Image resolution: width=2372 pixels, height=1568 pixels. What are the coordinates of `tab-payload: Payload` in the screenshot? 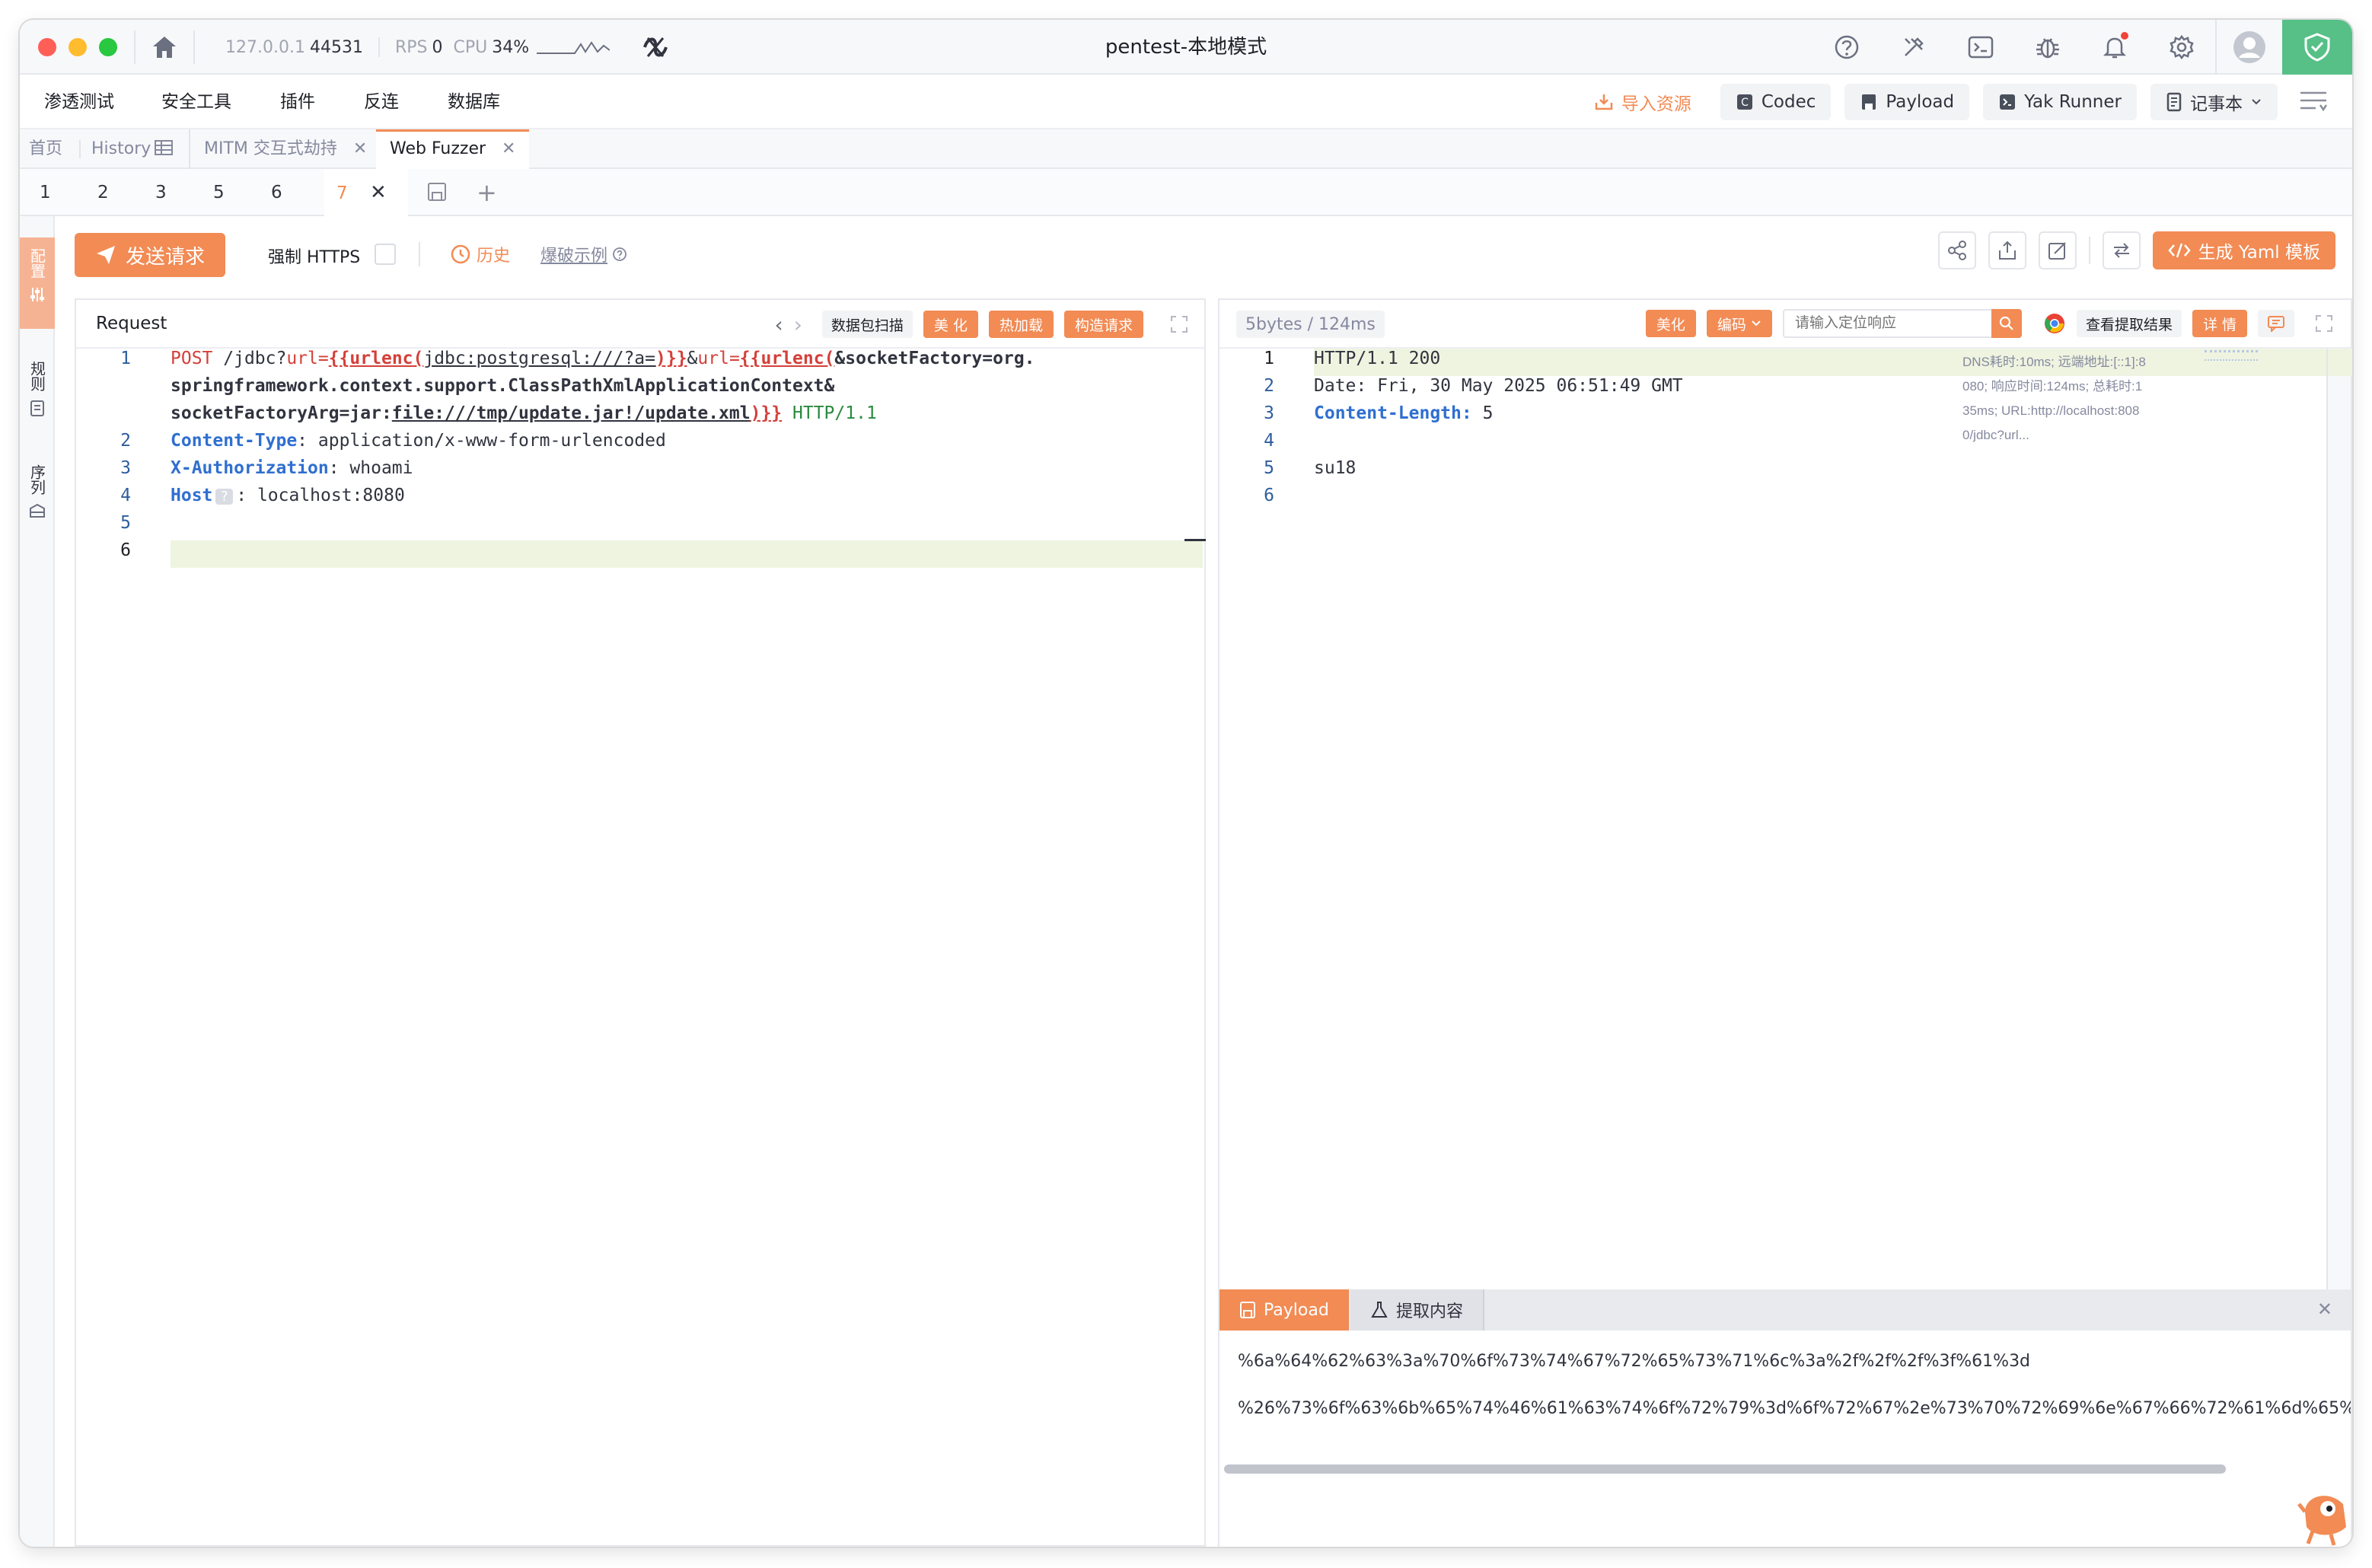 It's located at (1284, 1310).